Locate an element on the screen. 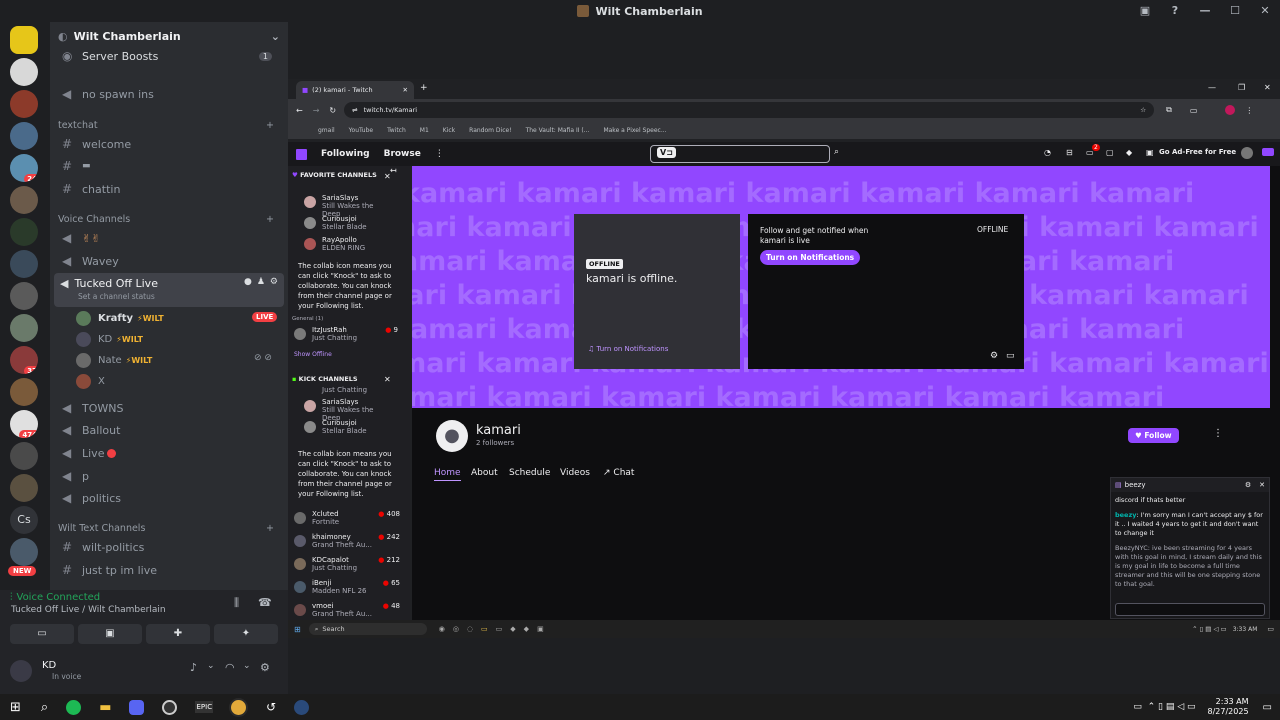 The image size is (1280, 720). extension-icon is located at coordinates (1268, 152).